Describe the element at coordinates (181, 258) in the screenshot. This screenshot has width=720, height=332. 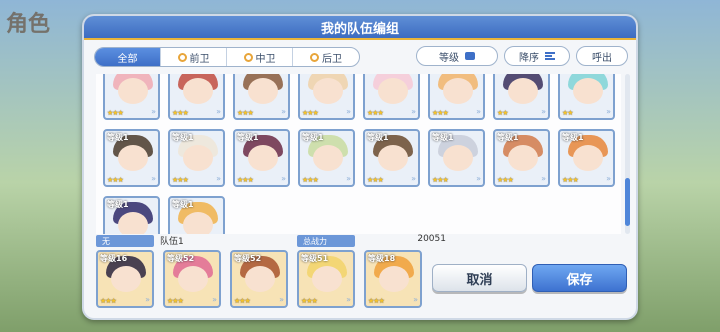
I see `character-level: 等级52` at that location.